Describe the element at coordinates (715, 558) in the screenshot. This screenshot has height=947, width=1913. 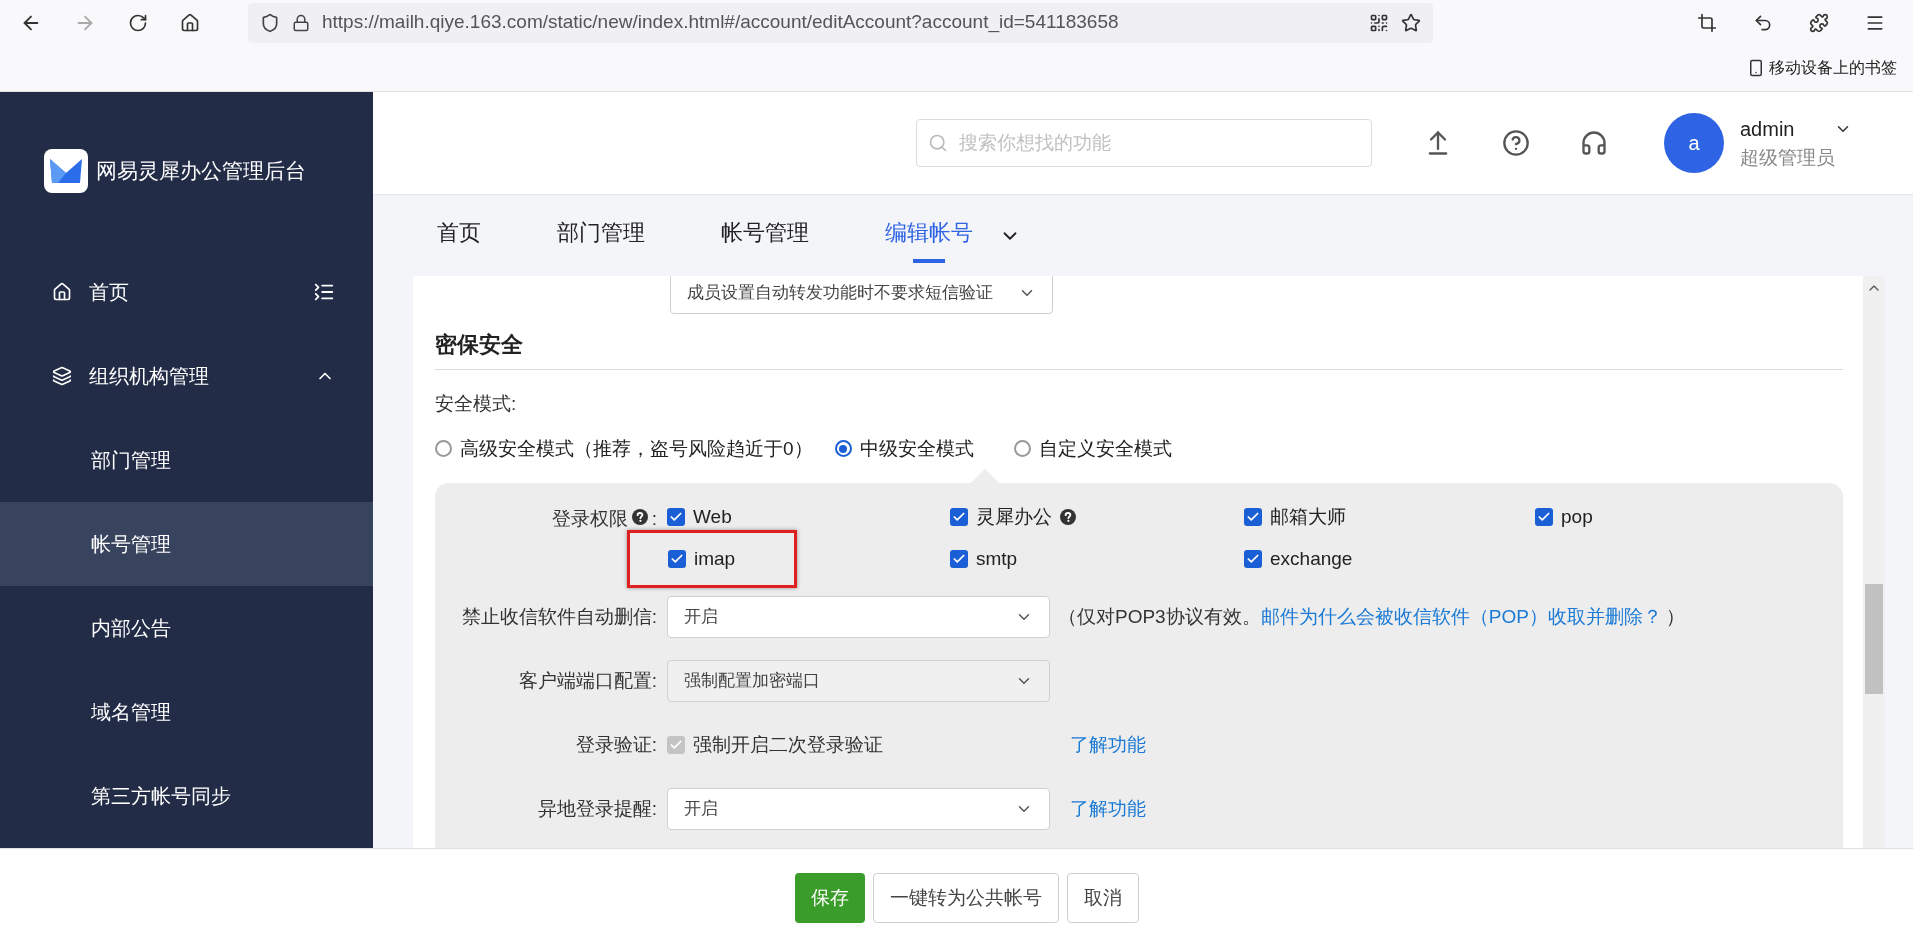
I see `checkbox-label: imap` at that location.